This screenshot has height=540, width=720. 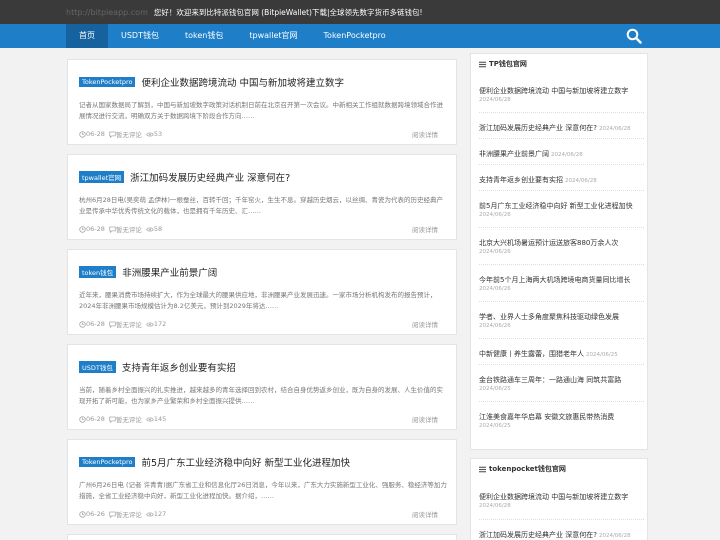 What do you see at coordinates (102, 177) in the screenshot?
I see `category-badge: tpwallet官网` at bounding box center [102, 177].